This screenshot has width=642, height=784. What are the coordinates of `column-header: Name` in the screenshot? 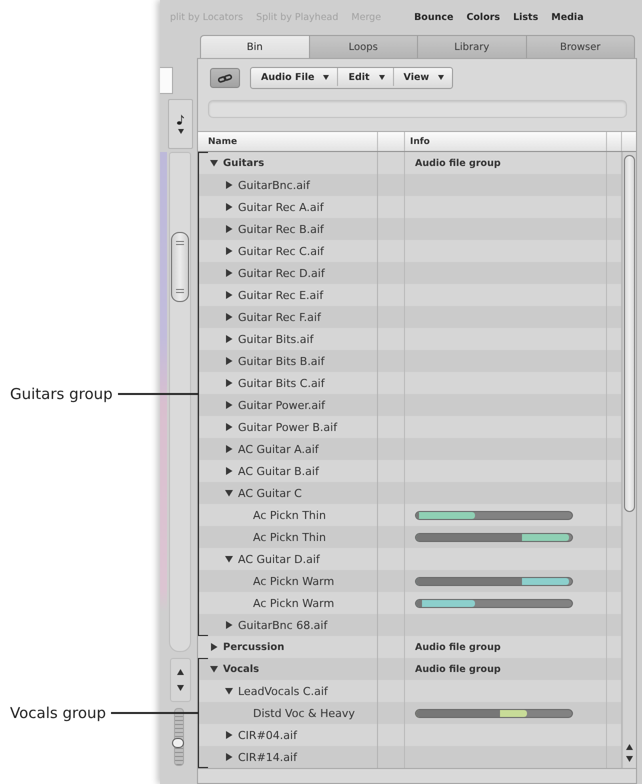 It's located at (288, 141).